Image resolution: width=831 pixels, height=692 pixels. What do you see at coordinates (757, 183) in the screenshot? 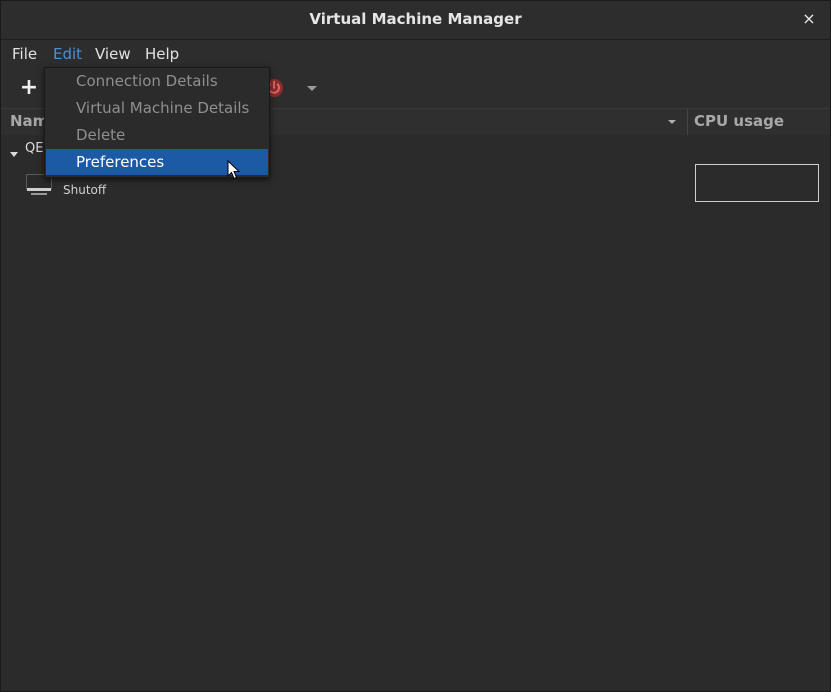
I see `cpu-usage-graph` at bounding box center [757, 183].